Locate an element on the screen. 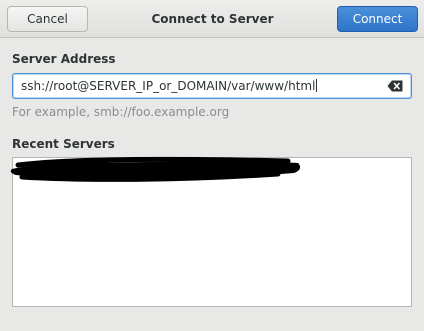  header-bar: Cancel Connect to Server Connect is located at coordinates (212, 19).